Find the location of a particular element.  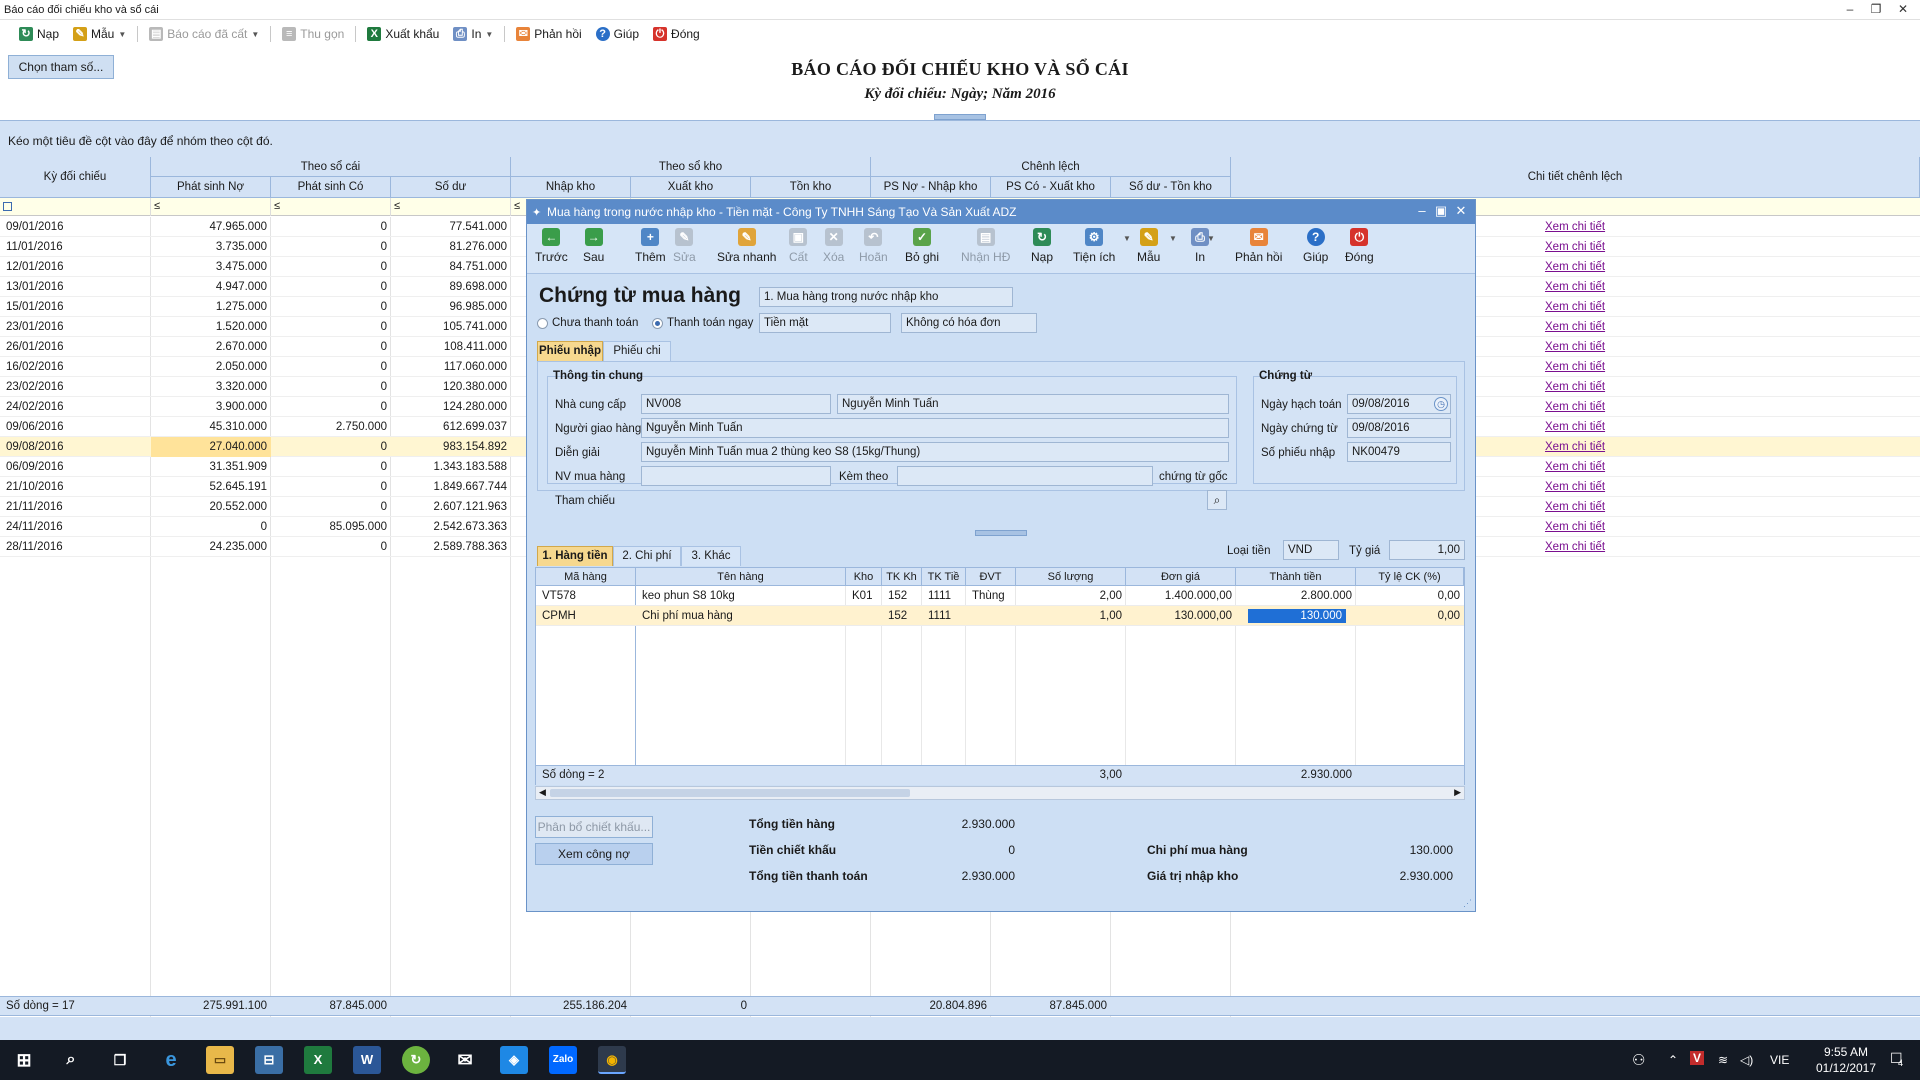

search-icon: ⌕ is located at coordinates (71, 1060).